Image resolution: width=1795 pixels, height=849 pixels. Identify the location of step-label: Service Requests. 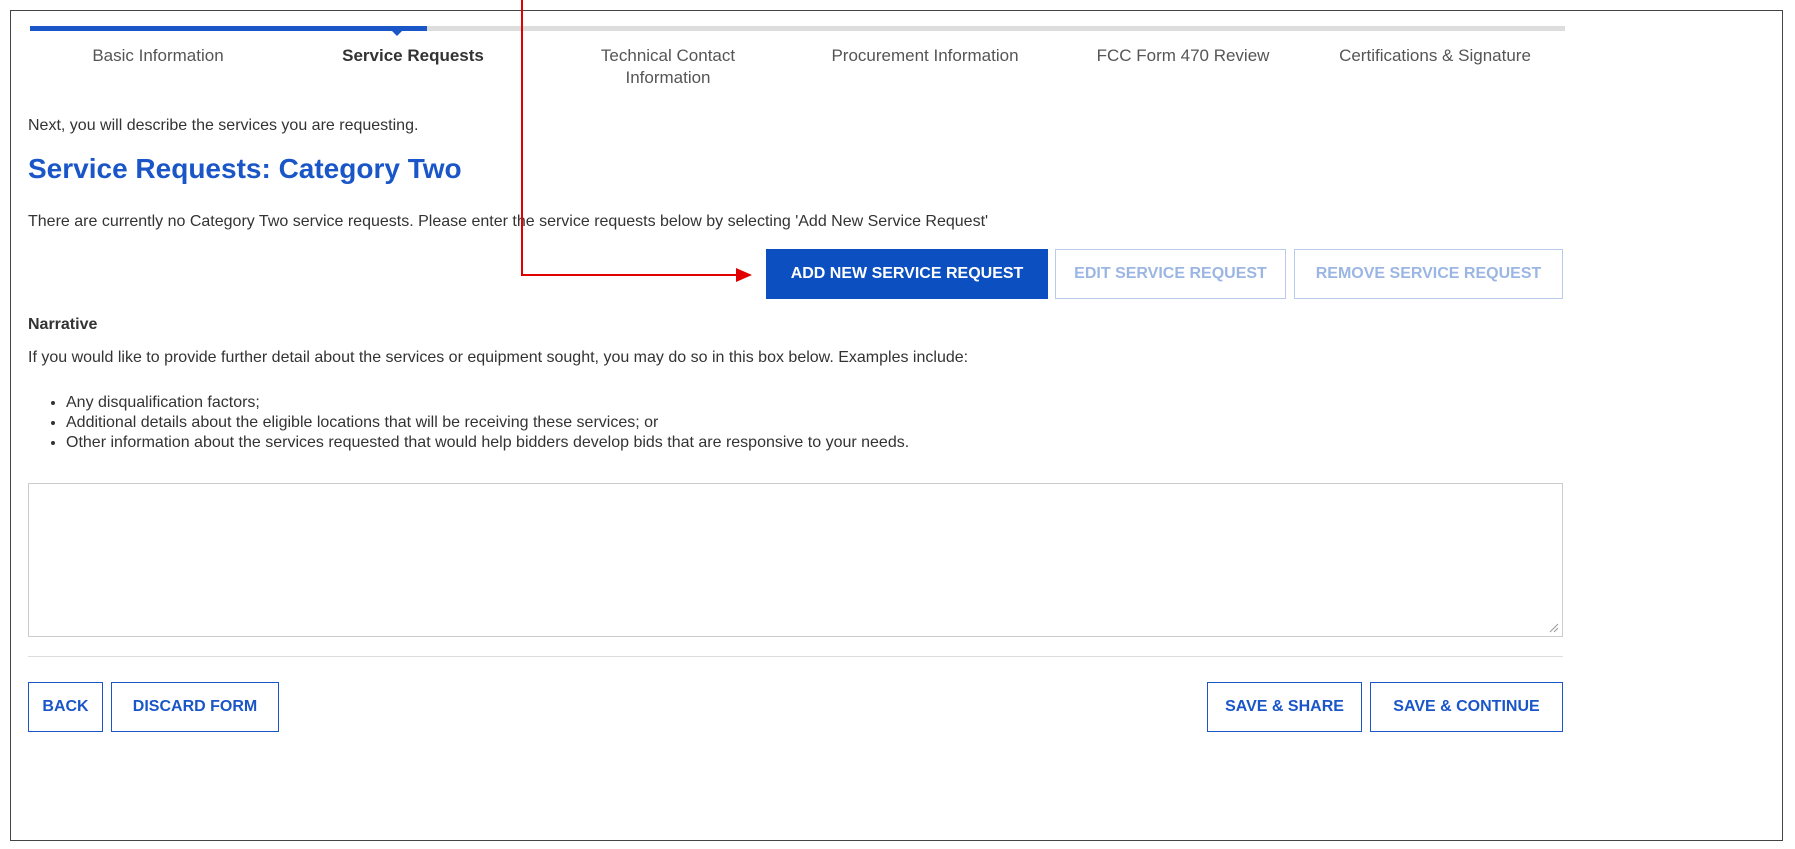
(413, 55).